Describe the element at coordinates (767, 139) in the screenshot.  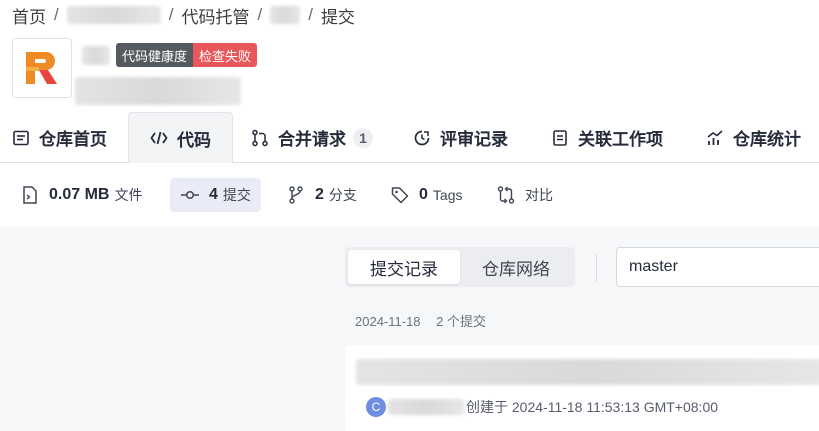
I see `tab-label: 仓库统计` at that location.